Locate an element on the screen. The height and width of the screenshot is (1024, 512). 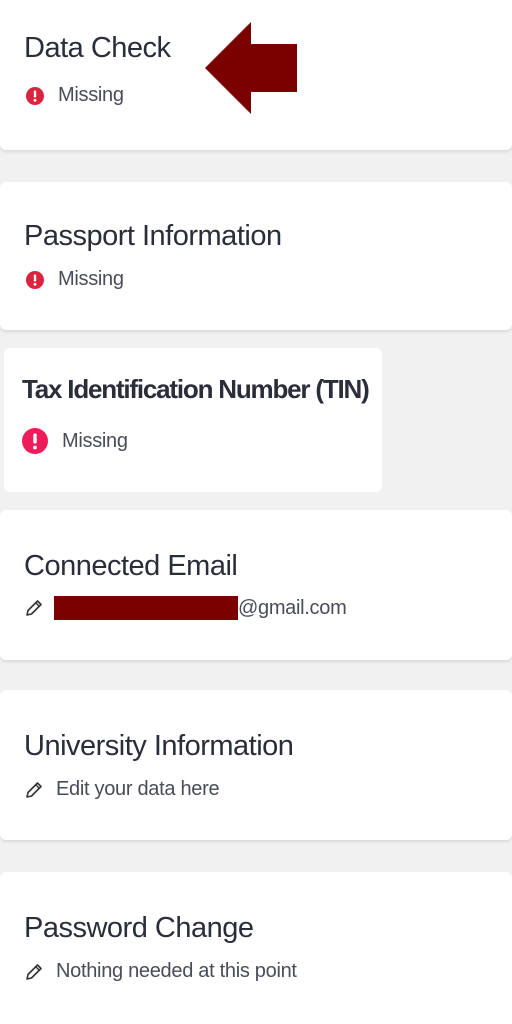
card-tax-identification-number: Tax Identification Number (TIN) Missing is located at coordinates (193, 420).